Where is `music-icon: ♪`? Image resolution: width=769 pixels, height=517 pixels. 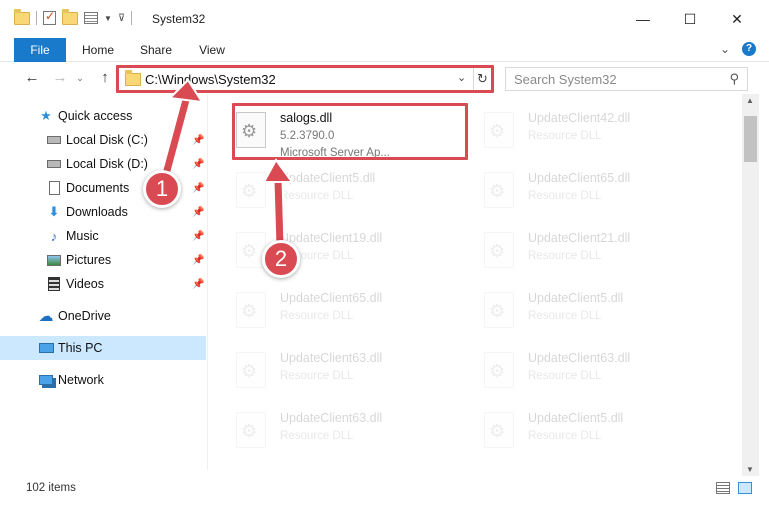 music-icon: ♪ is located at coordinates (54, 236).